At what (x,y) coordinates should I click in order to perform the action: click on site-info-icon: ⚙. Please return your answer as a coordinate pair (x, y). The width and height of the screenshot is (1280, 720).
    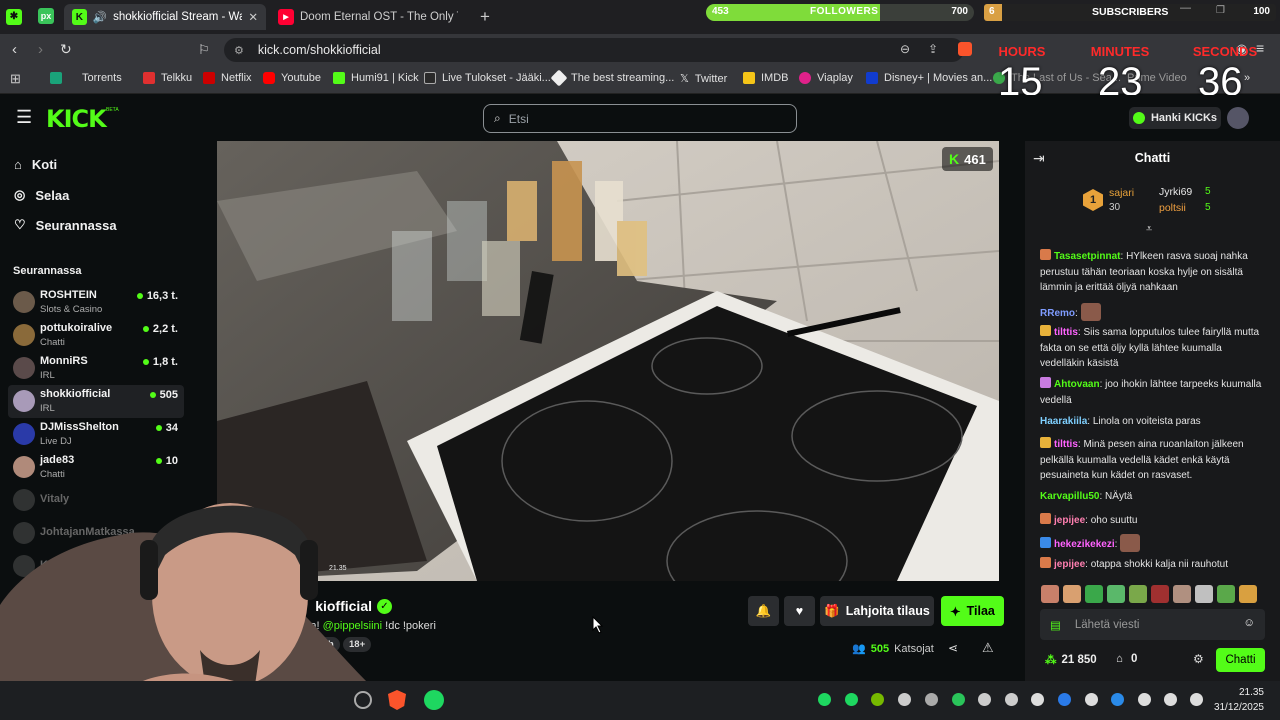
    Looking at the image, I should click on (239, 50).